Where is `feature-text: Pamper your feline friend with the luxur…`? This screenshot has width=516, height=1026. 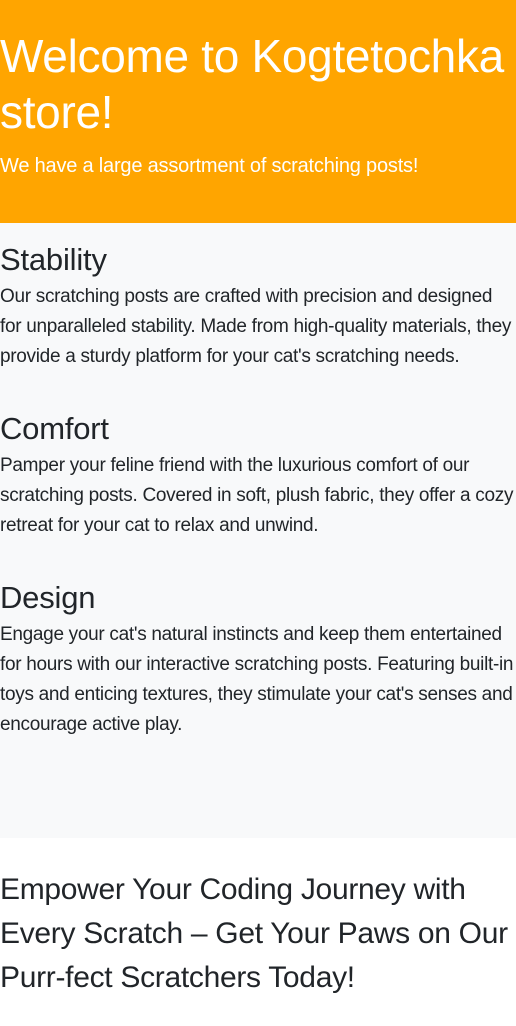
feature-text: Pamper your feline friend with the luxur… is located at coordinates (257, 495).